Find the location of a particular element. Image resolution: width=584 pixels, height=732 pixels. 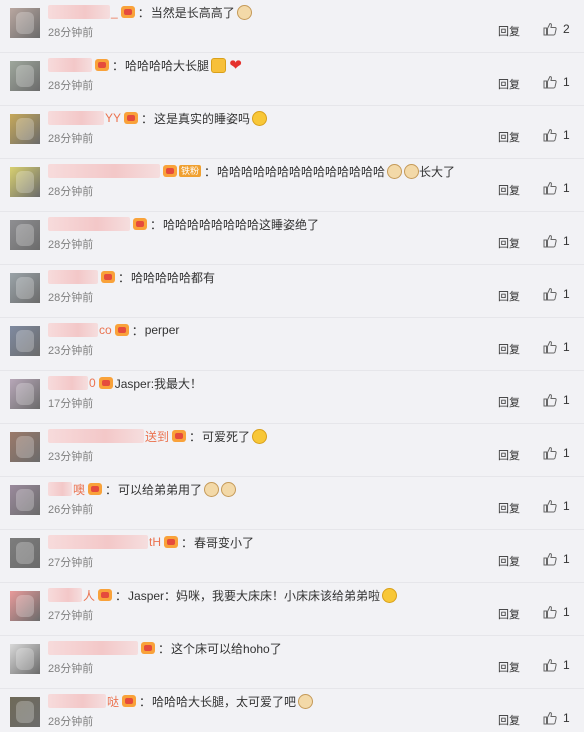

comment-time: 26分钟前 is located at coordinates (71, 510).